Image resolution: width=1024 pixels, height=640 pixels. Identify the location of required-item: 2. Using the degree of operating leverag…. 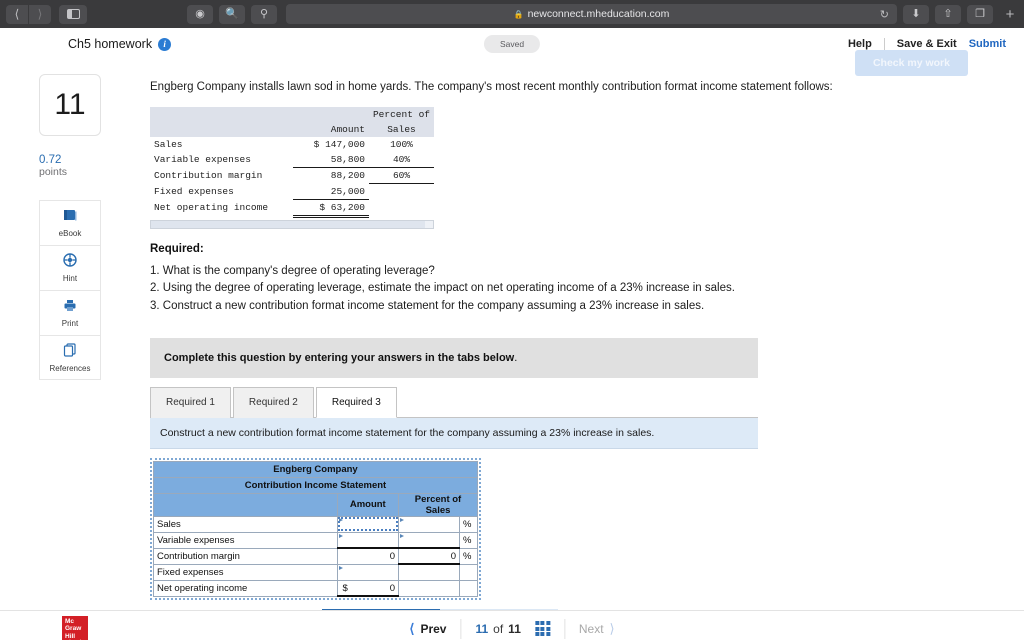
(442, 288).